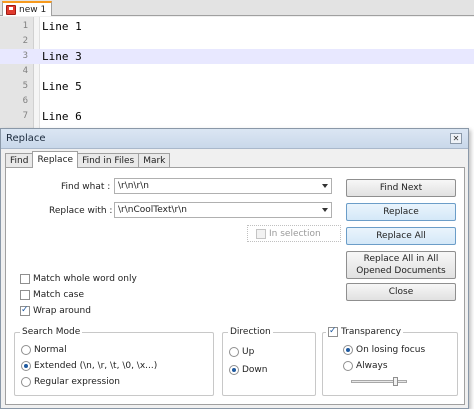 The image size is (474, 409). What do you see at coordinates (269, 361) in the screenshot?
I see `direction-group: Direction Up Down` at bounding box center [269, 361].